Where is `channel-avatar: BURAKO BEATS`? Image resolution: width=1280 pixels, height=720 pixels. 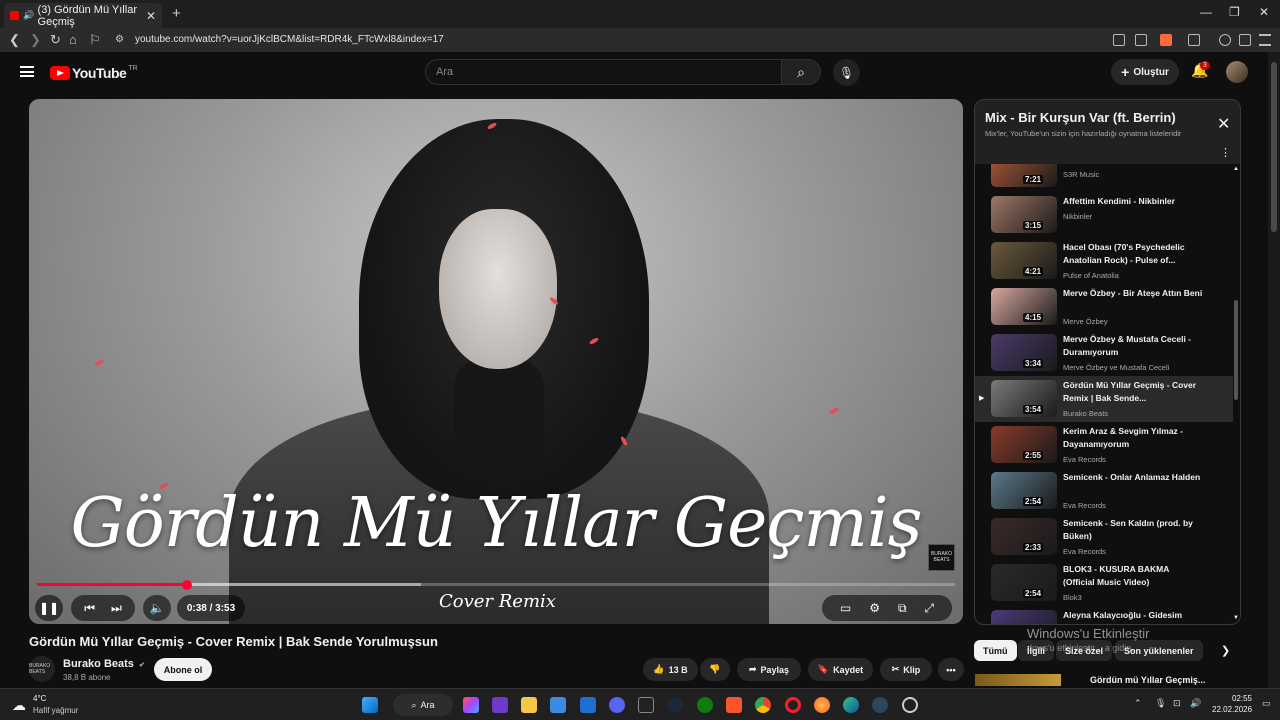
channel-avatar: BURAKO BEATS is located at coordinates (42, 669).